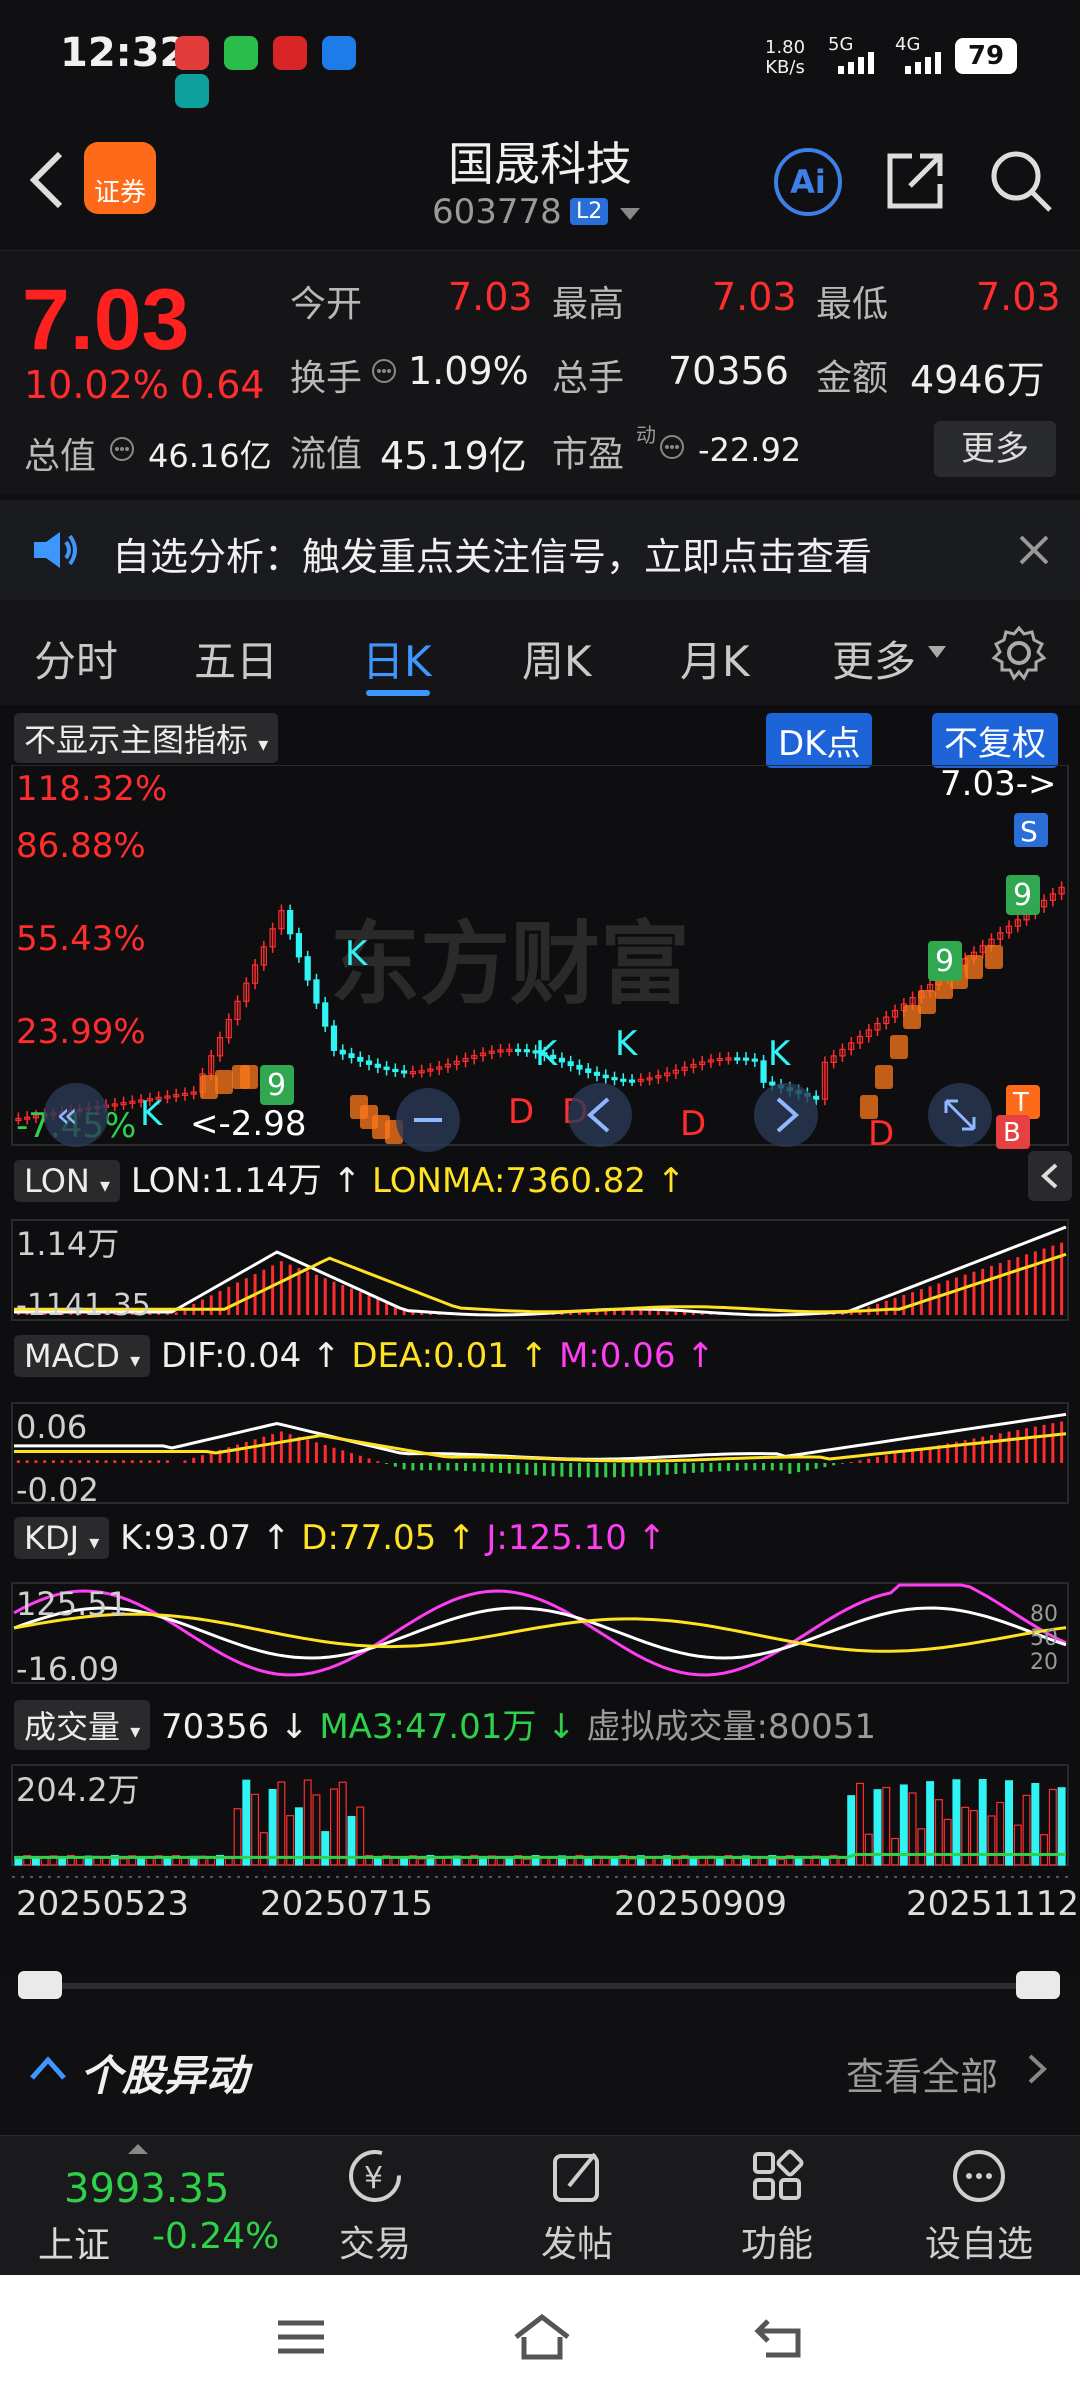 The width and height of the screenshot is (1080, 2400). What do you see at coordinates (82, 1356) in the screenshot?
I see `macd-select: MACD ▾` at bounding box center [82, 1356].